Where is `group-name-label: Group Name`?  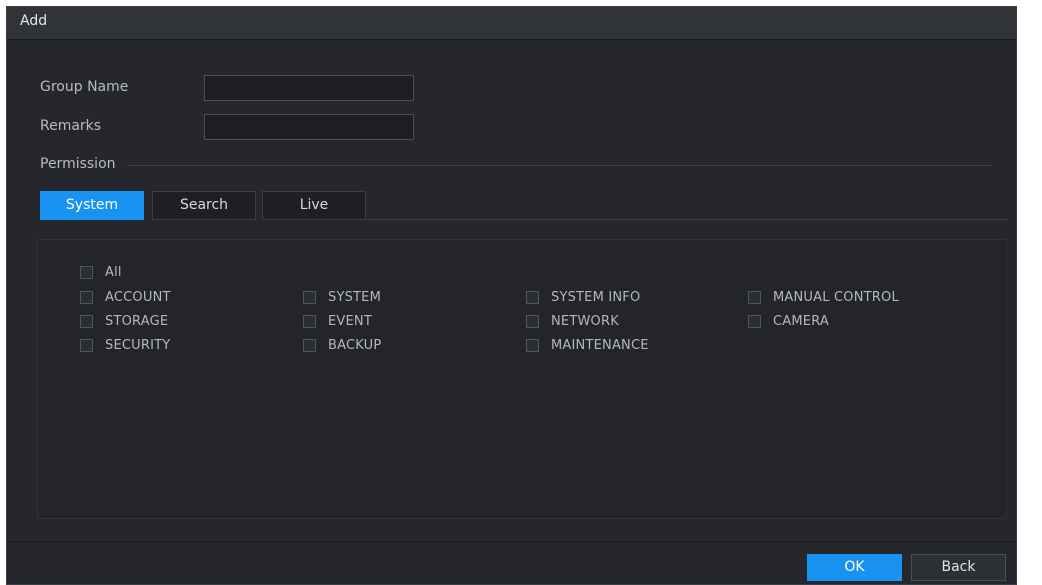 group-name-label: Group Name is located at coordinates (84, 87).